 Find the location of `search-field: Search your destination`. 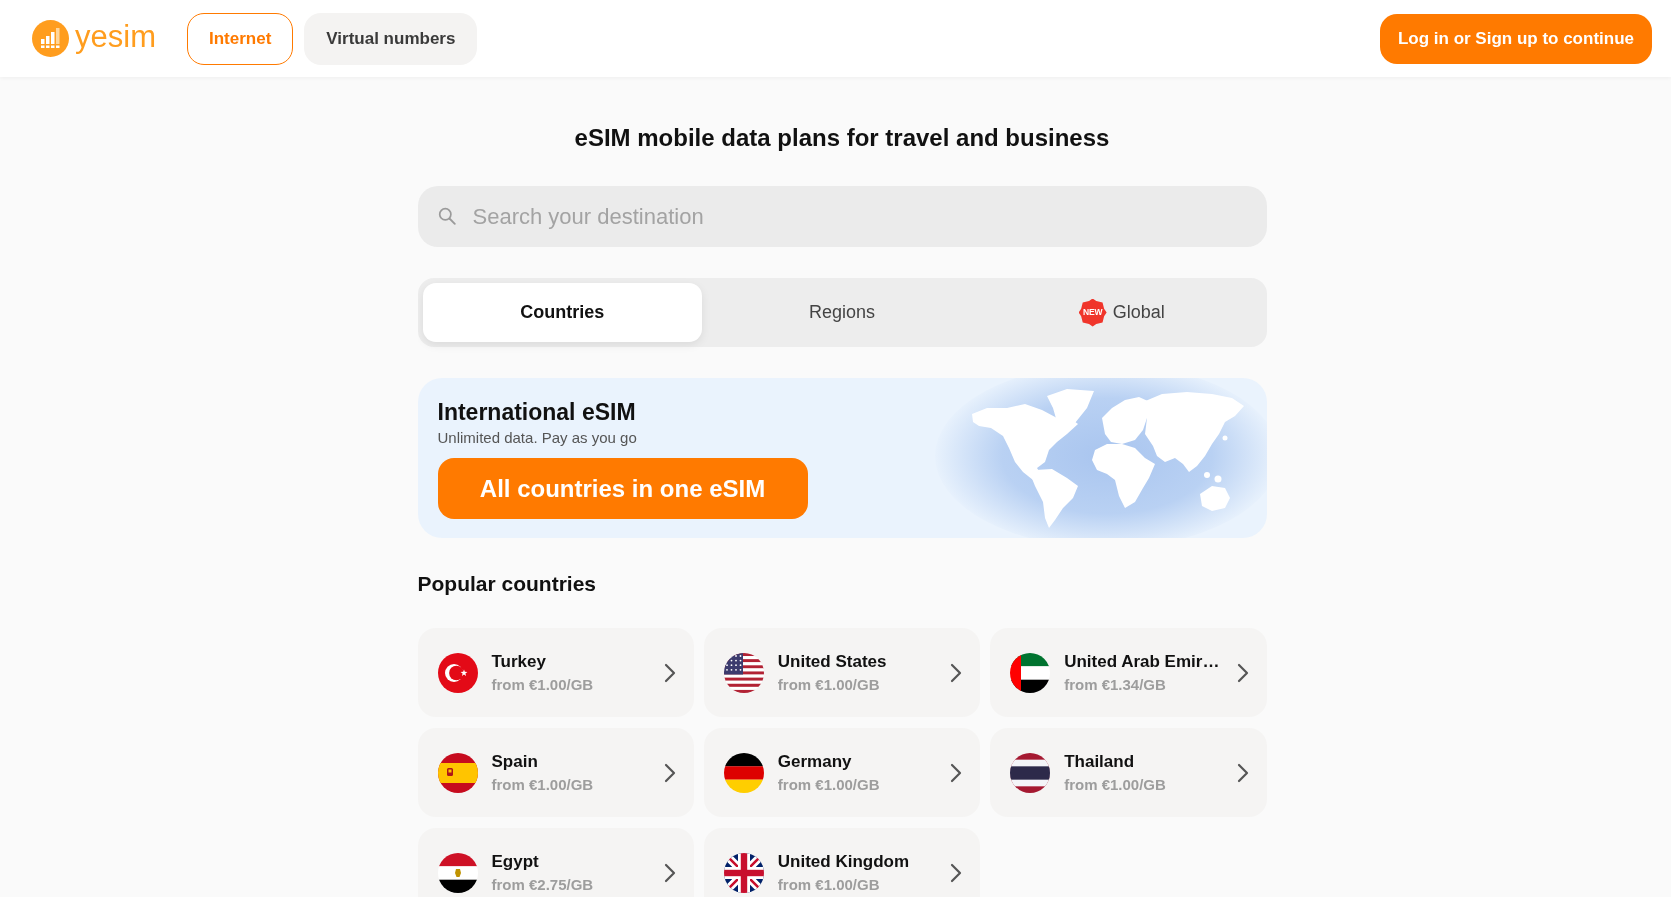

search-field: Search your destination is located at coordinates (842, 216).